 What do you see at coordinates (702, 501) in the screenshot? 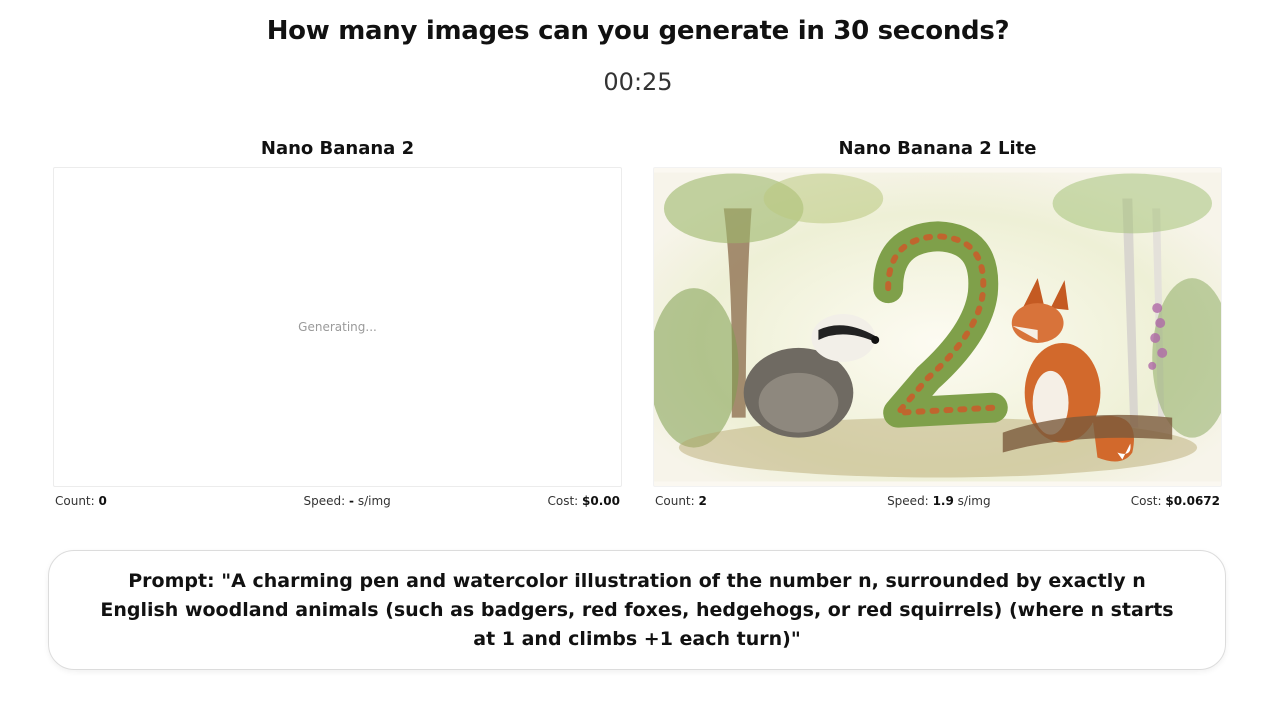
I see `count-value: 2` at bounding box center [702, 501].